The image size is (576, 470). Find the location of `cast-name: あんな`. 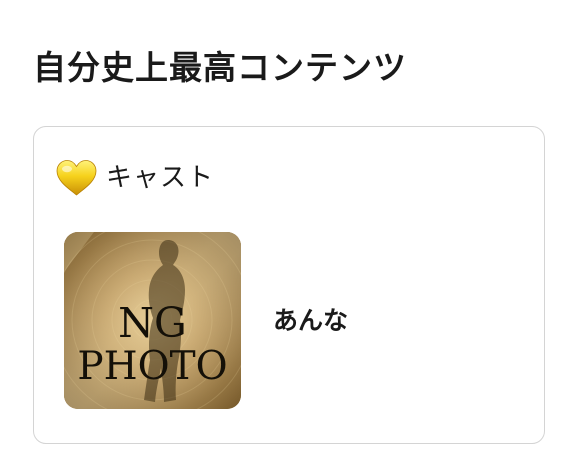

cast-name: あんな is located at coordinates (310, 321).